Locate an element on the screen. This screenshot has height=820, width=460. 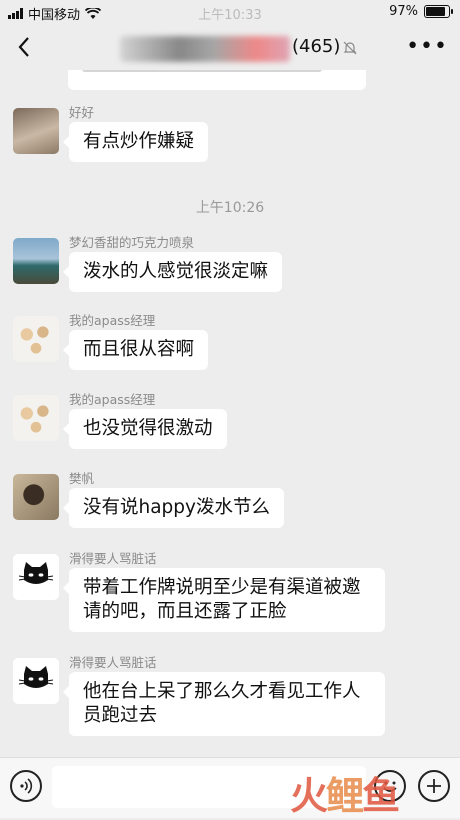
battery-fill is located at coordinates (436, 11).